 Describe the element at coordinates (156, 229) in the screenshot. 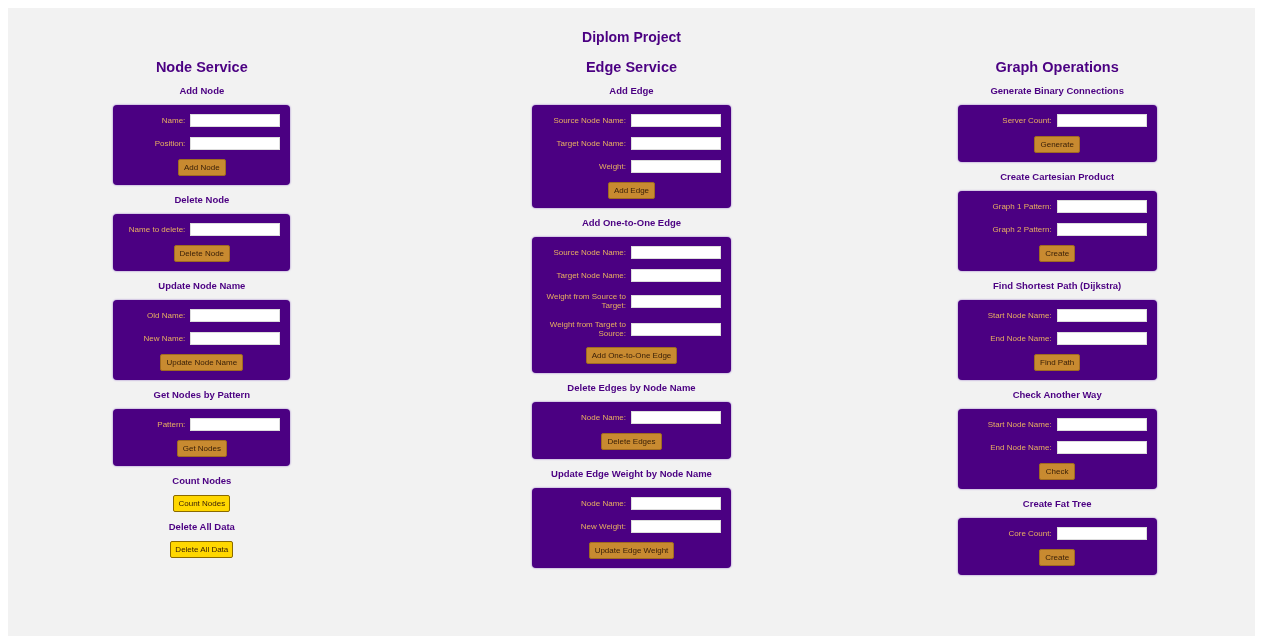

I see `field-label: Name to delete:` at that location.